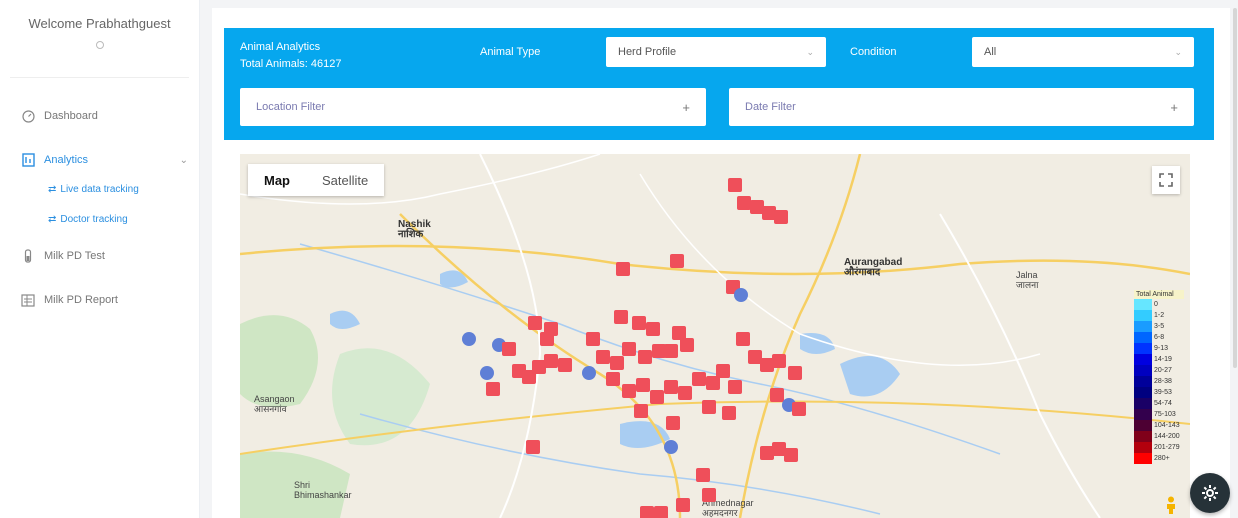 Image resolution: width=1238 pixels, height=518 pixels. What do you see at coordinates (110, 116) in the screenshot?
I see `sidebar-item-dashboard: Dashboard` at bounding box center [110, 116].